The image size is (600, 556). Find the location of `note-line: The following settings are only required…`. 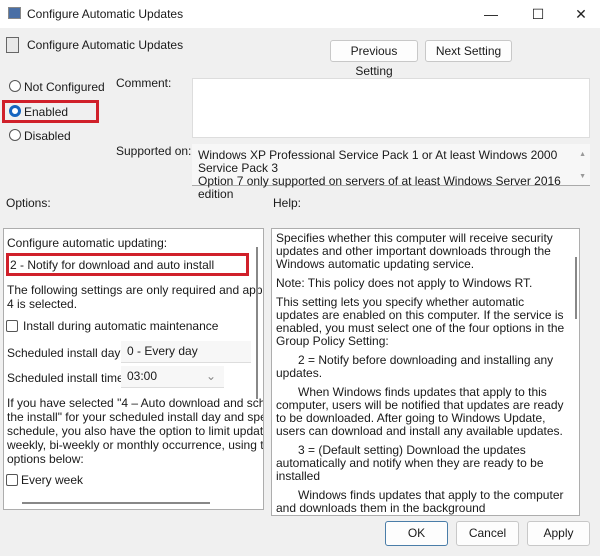

note-line: The following settings are only required… is located at coordinates (135, 290).